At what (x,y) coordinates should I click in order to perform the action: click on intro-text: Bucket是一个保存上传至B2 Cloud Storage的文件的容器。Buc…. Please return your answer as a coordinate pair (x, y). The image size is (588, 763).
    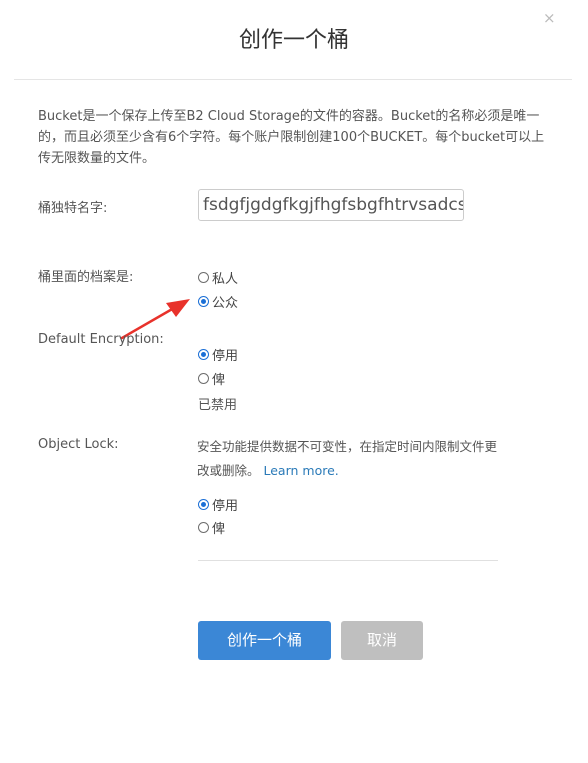
    Looking at the image, I should click on (291, 137).